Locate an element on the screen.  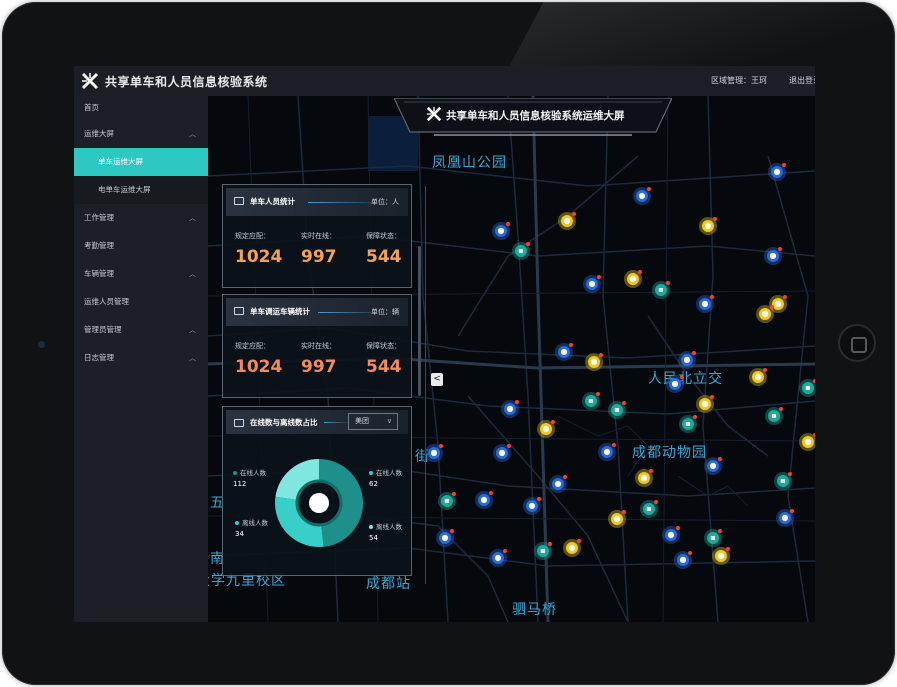
legend-offline-right: 离线人数 54 is located at coordinates (385, 531).